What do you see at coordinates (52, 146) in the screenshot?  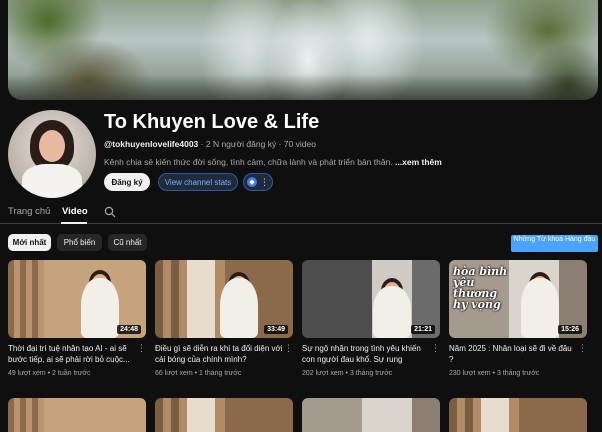 I see `avatar-face` at bounding box center [52, 146].